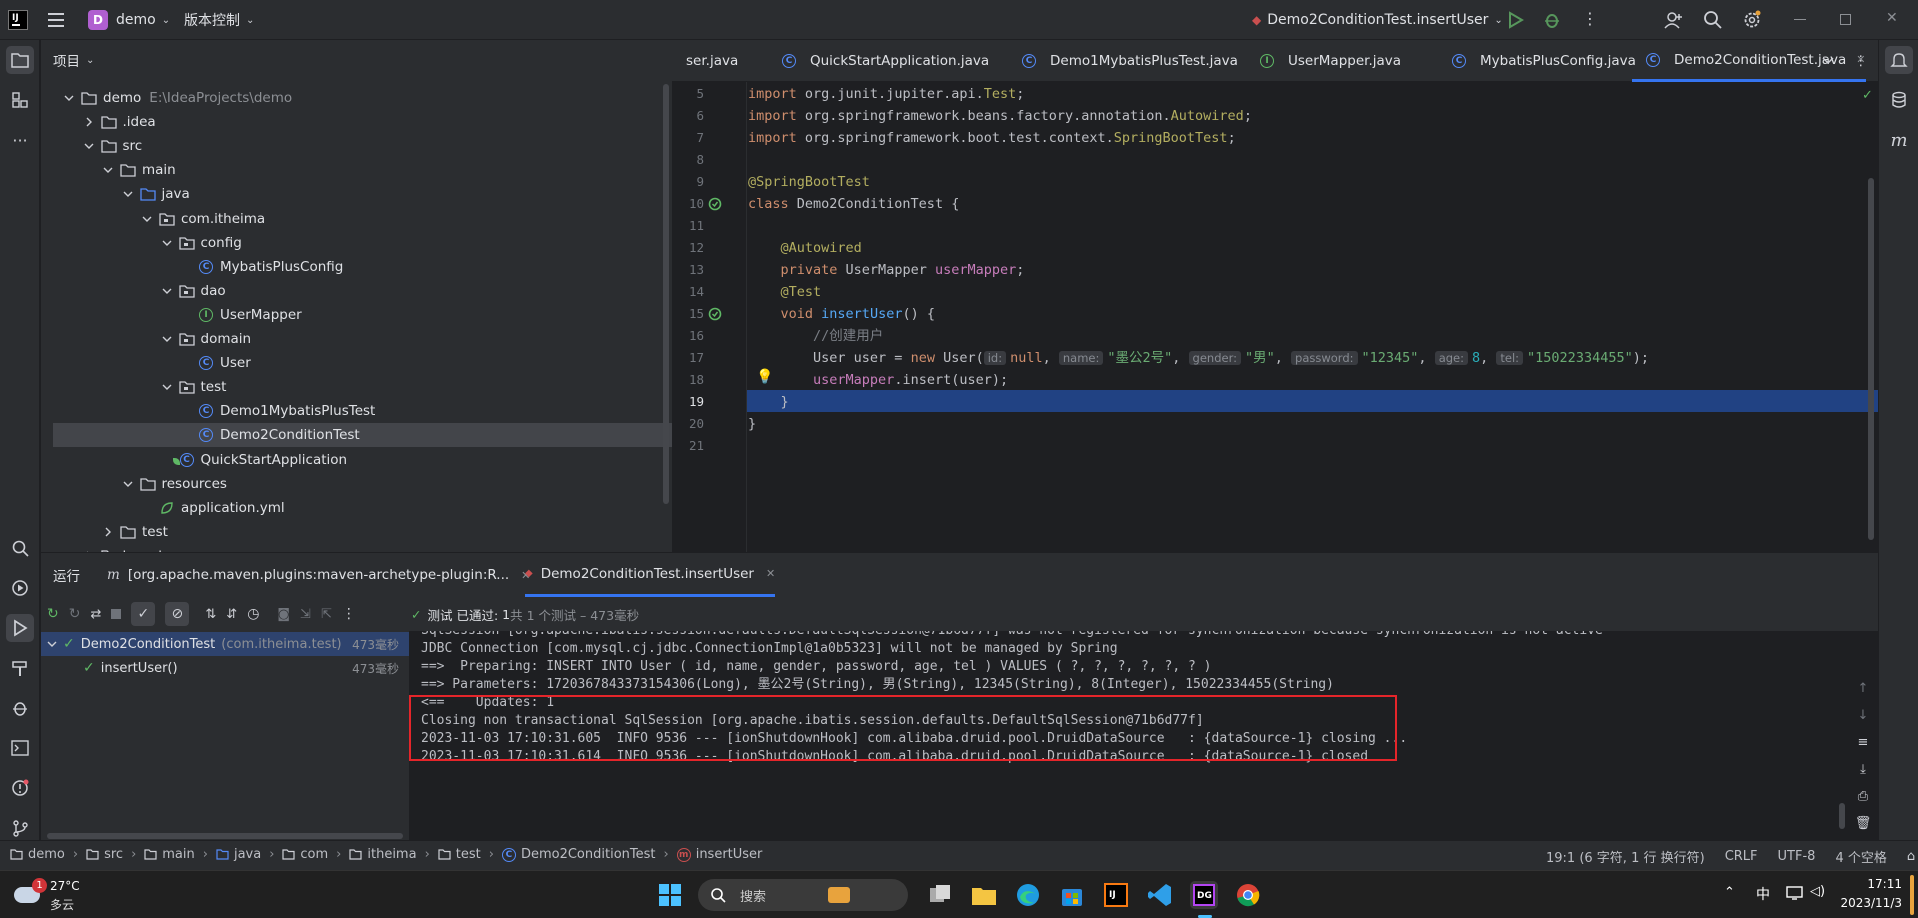 The width and height of the screenshot is (1918, 918). I want to click on notification-indicator, so click(1912, 895).